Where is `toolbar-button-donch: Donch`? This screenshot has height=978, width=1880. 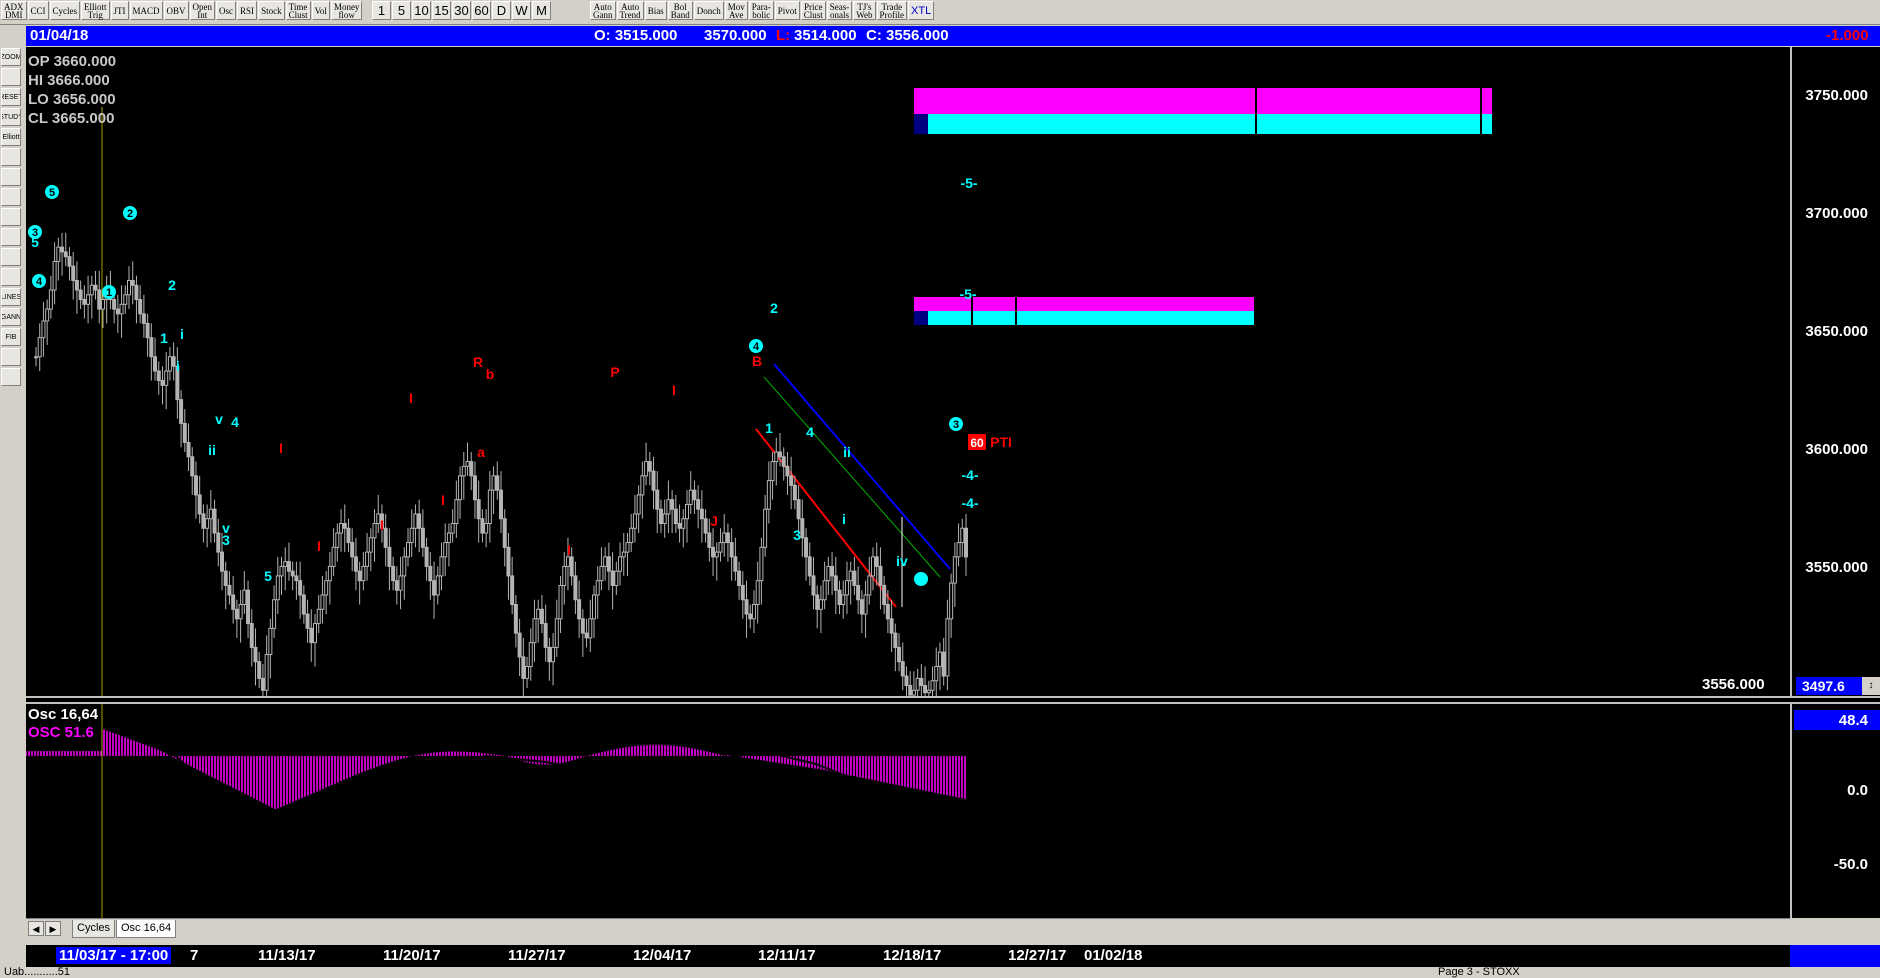 toolbar-button-donch: Donch is located at coordinates (708, 10).